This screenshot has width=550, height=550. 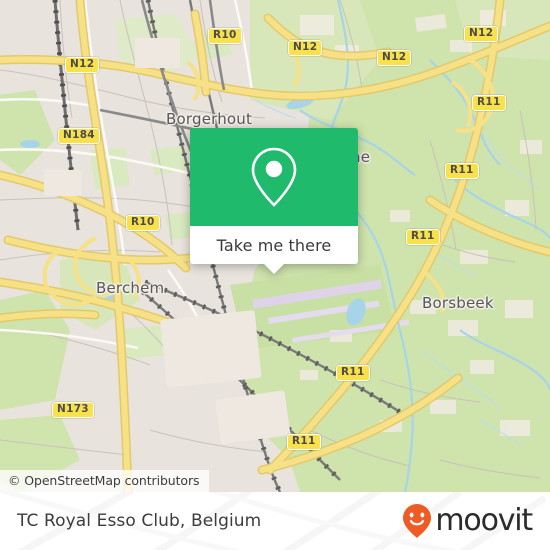 What do you see at coordinates (458, 303) in the screenshot?
I see `place-label-borsbeek: Borsbeek` at bounding box center [458, 303].